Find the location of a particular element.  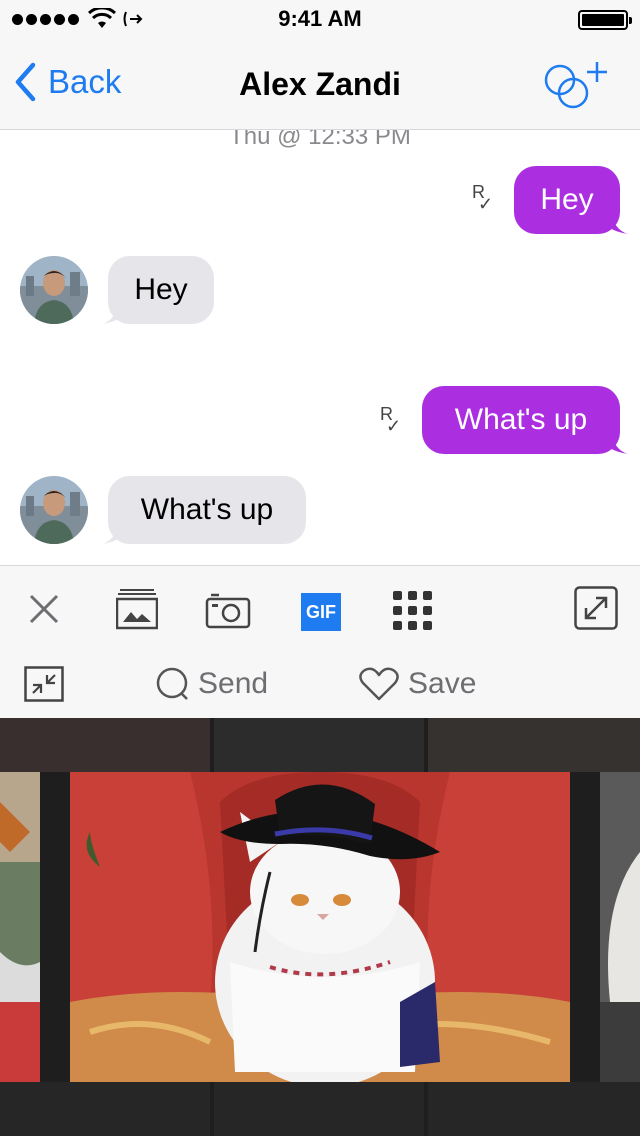

incoming-message: Hey is located at coordinates (161, 290).